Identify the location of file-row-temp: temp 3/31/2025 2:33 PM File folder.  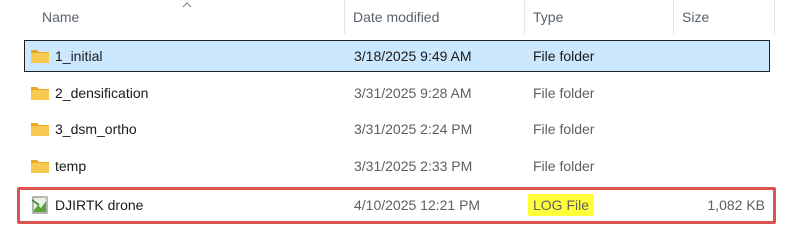
(397, 166).